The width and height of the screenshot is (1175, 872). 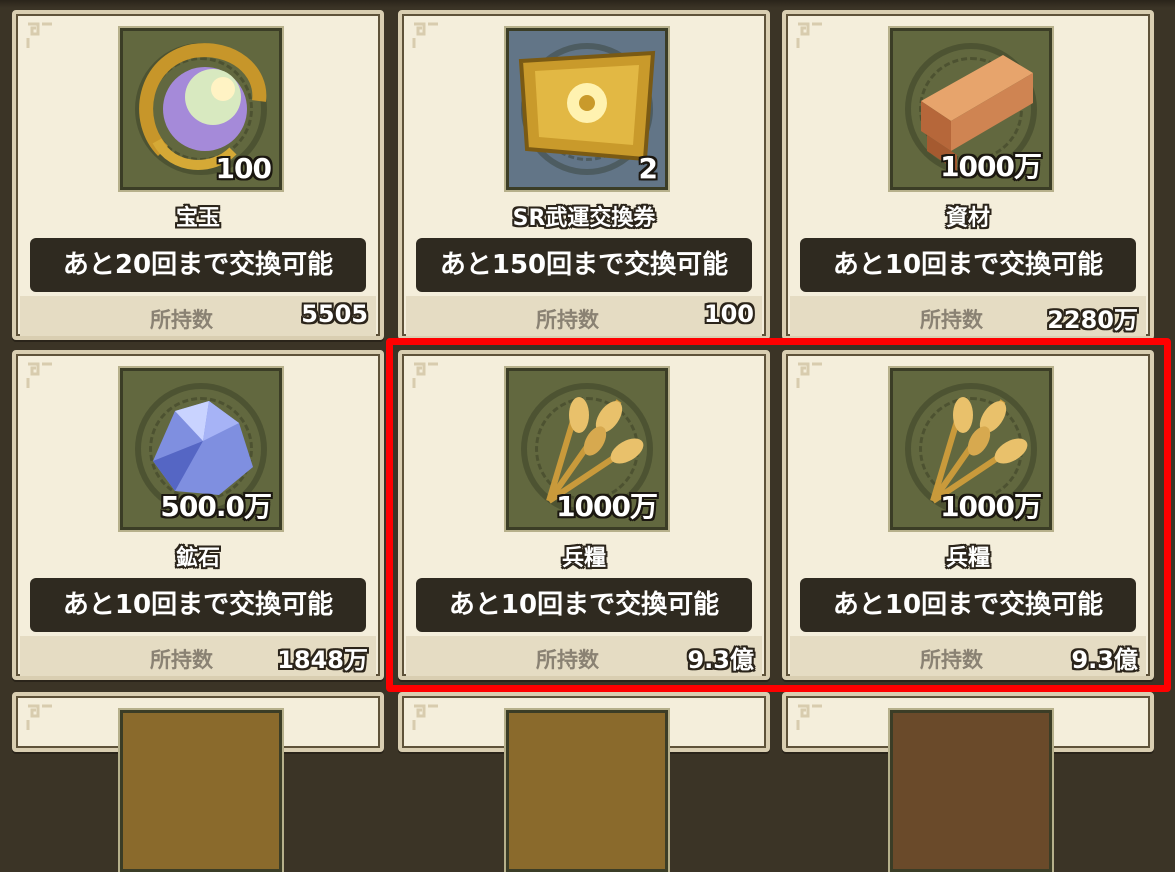 What do you see at coordinates (1092, 320) in the screenshot?
I see `owned-value: 2280万` at bounding box center [1092, 320].